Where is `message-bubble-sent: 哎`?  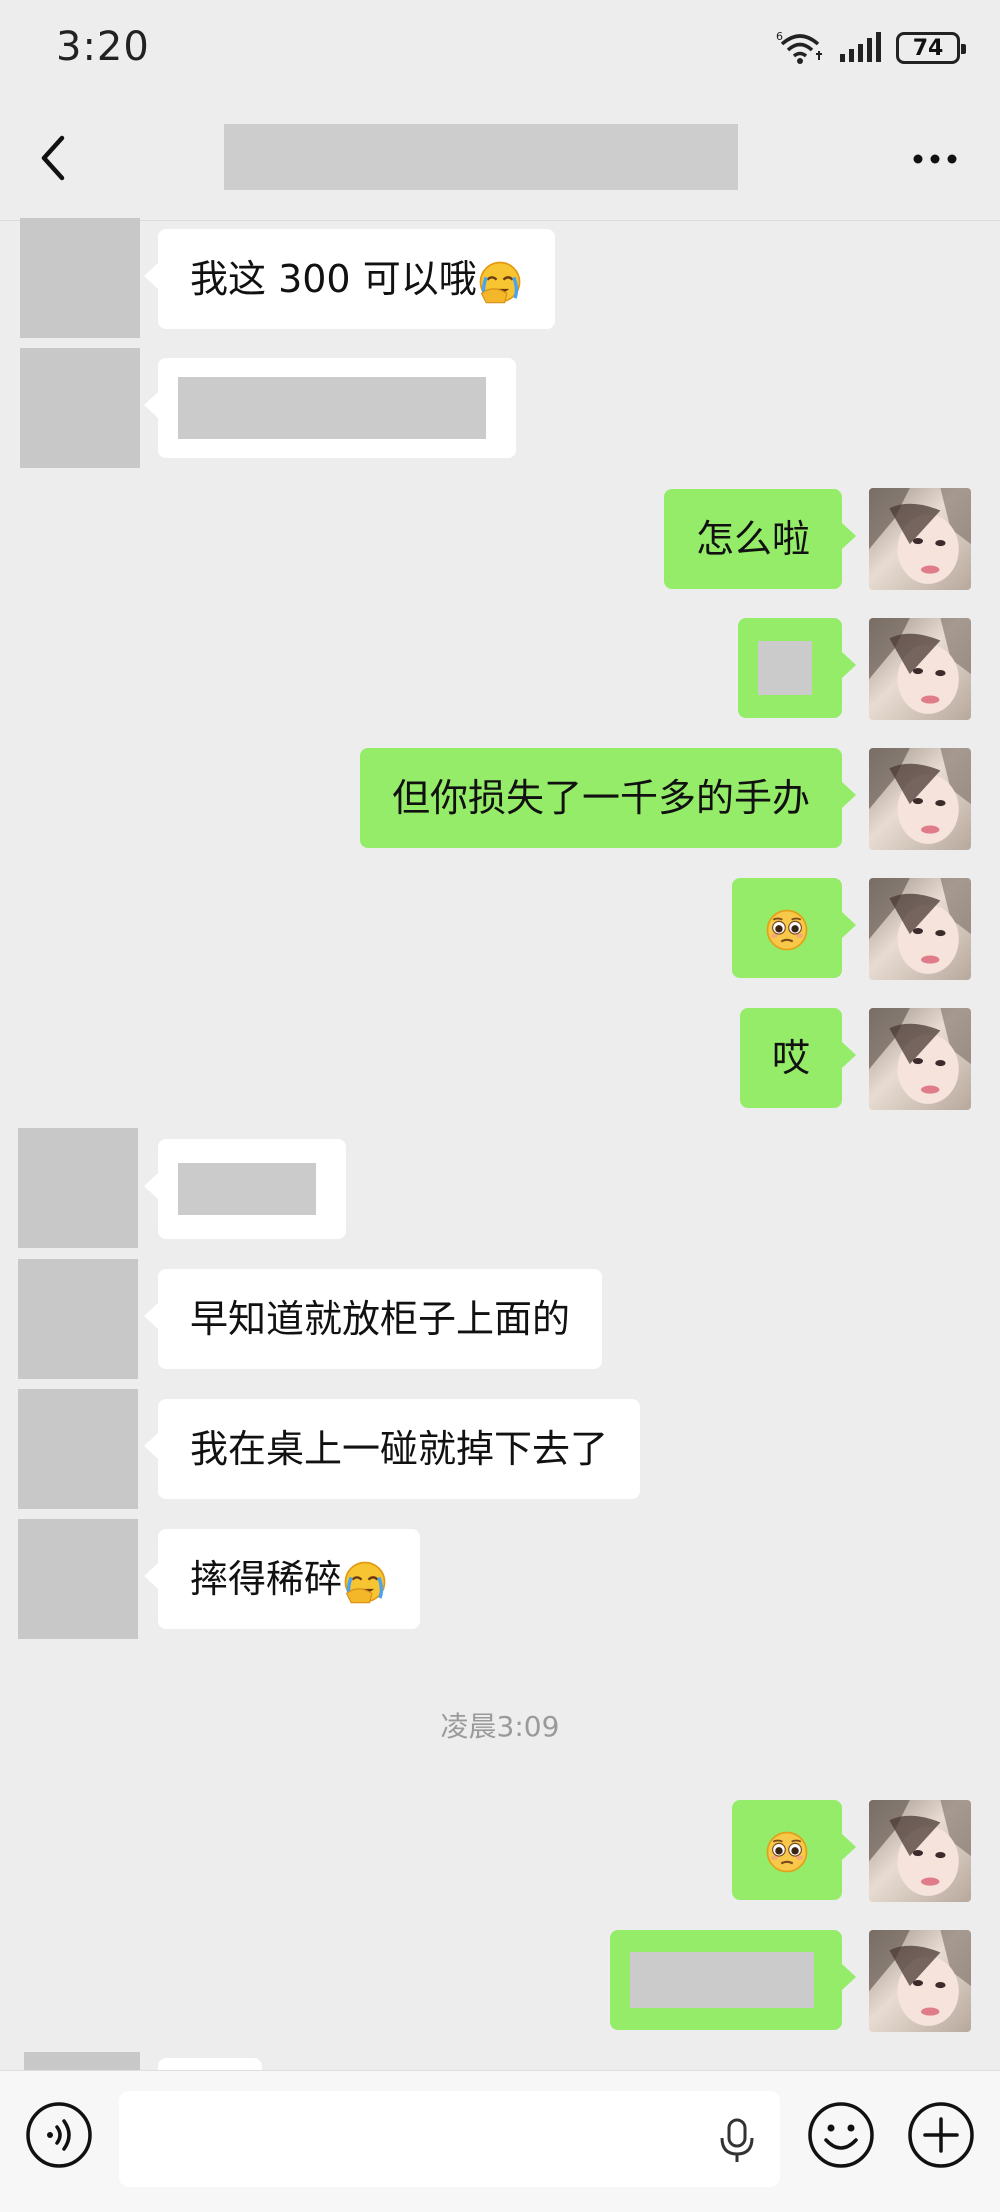
message-bubble-sent: 哎 is located at coordinates (798, 1058).